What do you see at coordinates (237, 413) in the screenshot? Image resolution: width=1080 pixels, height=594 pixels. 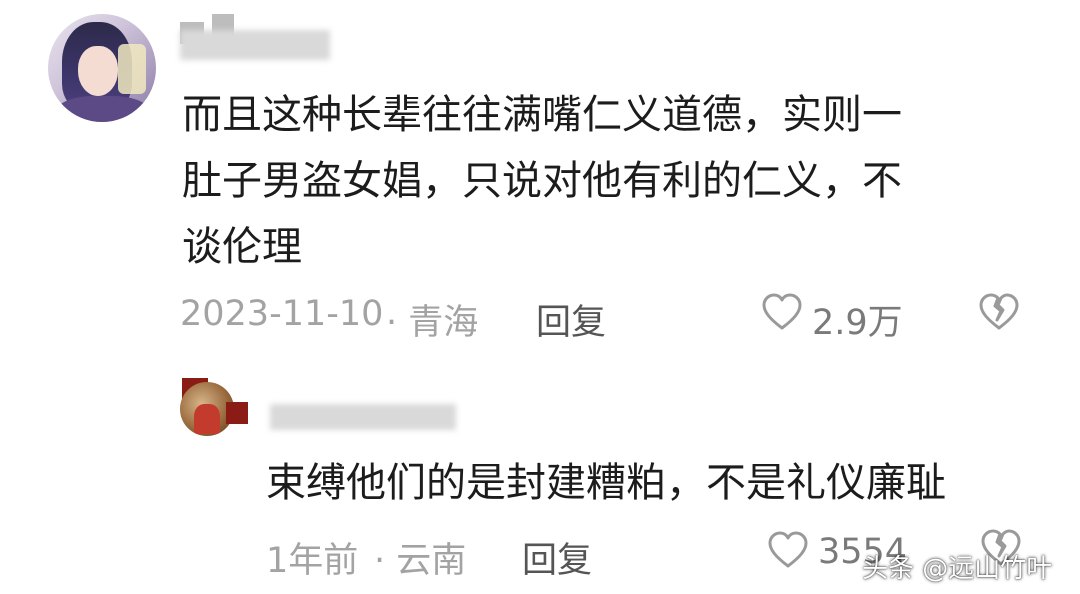 I see `avatar-redaction` at bounding box center [237, 413].